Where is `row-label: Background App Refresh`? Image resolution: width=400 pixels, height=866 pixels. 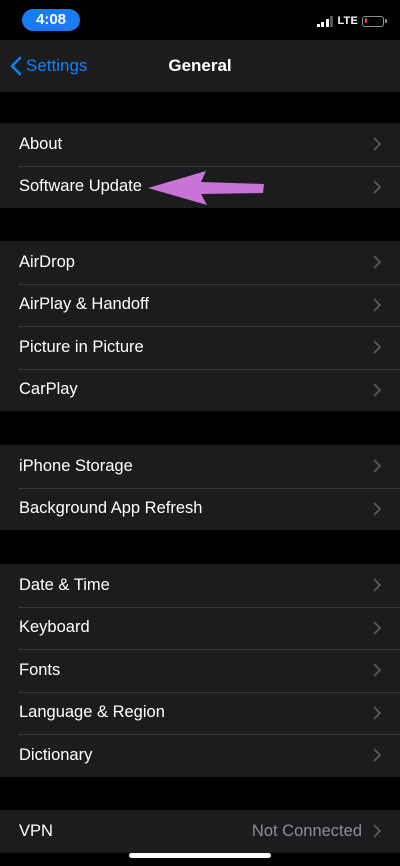
row-label: Background App Refresh is located at coordinates (111, 508).